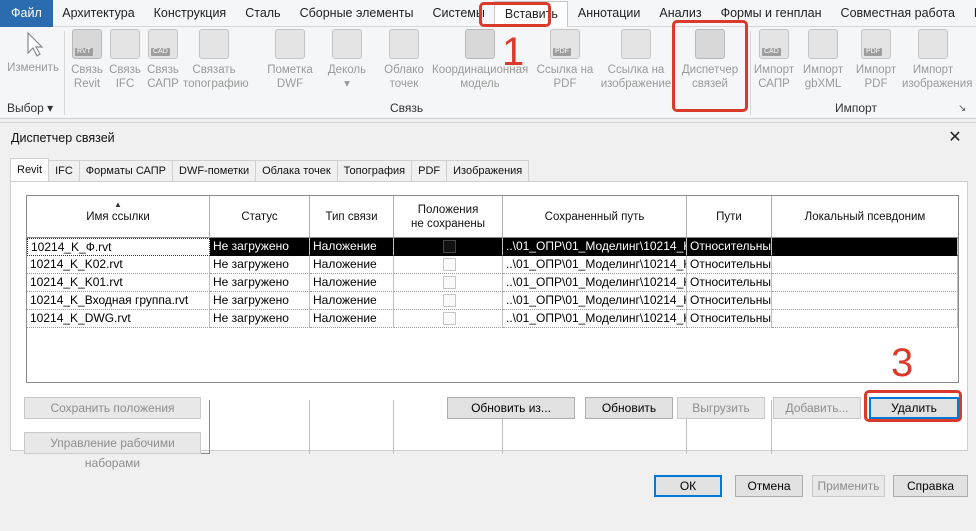 The width and height of the screenshot is (976, 531). I want to click on menu-view: Вид, so click(970, 13).